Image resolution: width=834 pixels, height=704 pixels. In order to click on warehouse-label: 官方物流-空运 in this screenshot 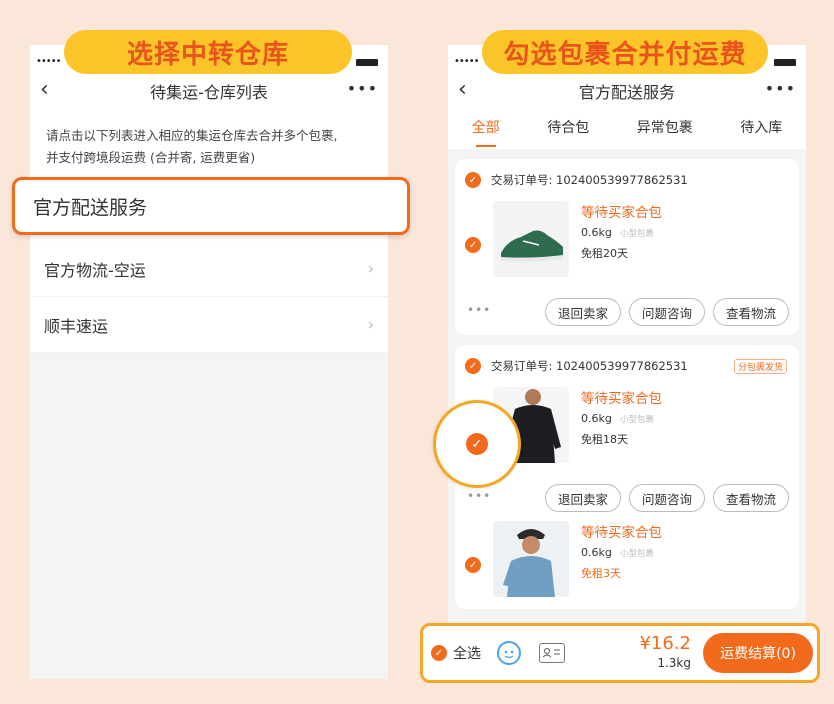, I will do `click(95, 270)`.